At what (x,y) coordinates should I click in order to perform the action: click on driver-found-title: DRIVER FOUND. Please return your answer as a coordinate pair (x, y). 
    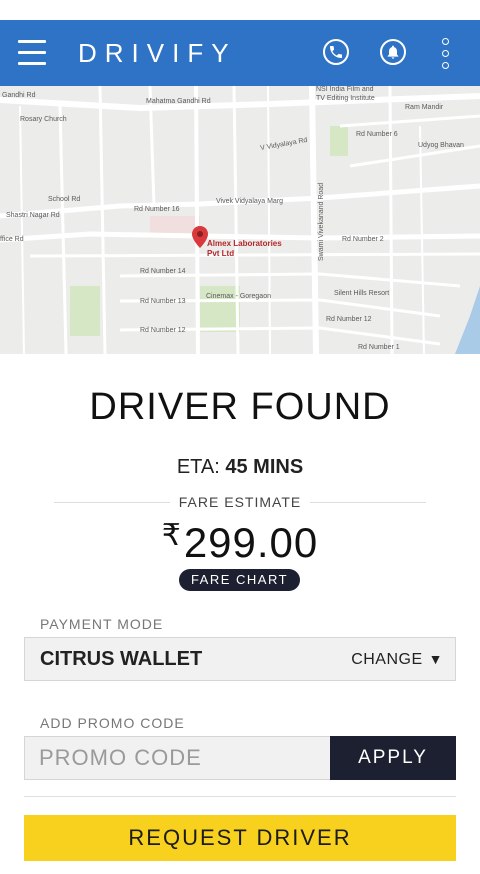
    Looking at the image, I should click on (240, 407).